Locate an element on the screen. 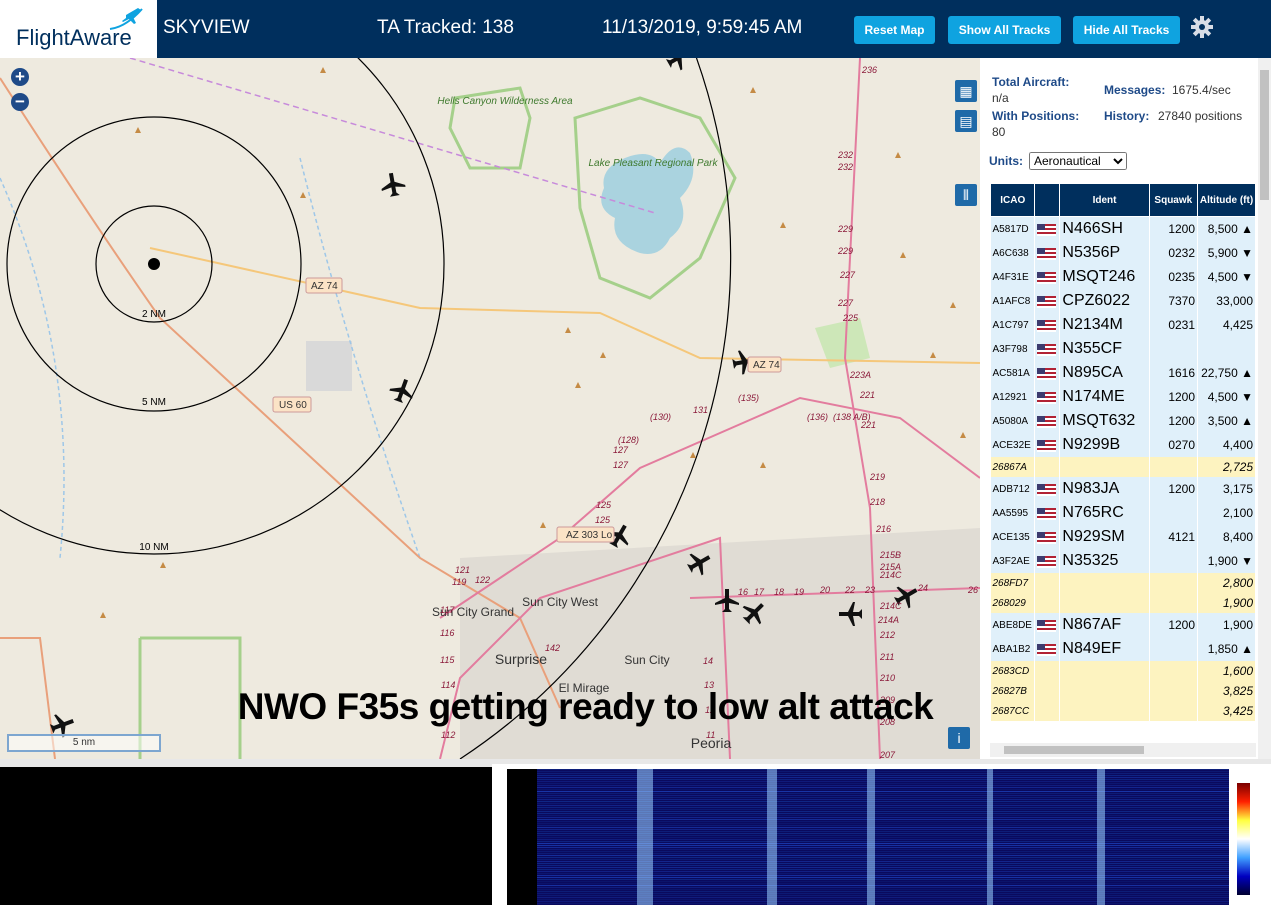  route-number: 227 is located at coordinates (847, 275).